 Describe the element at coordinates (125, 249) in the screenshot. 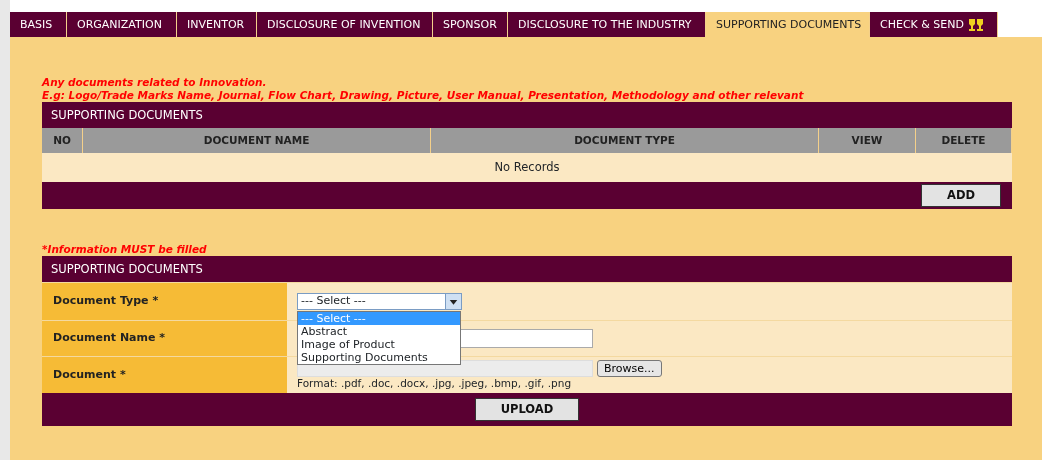

I see `required-note: *Information MUST be filled` at that location.